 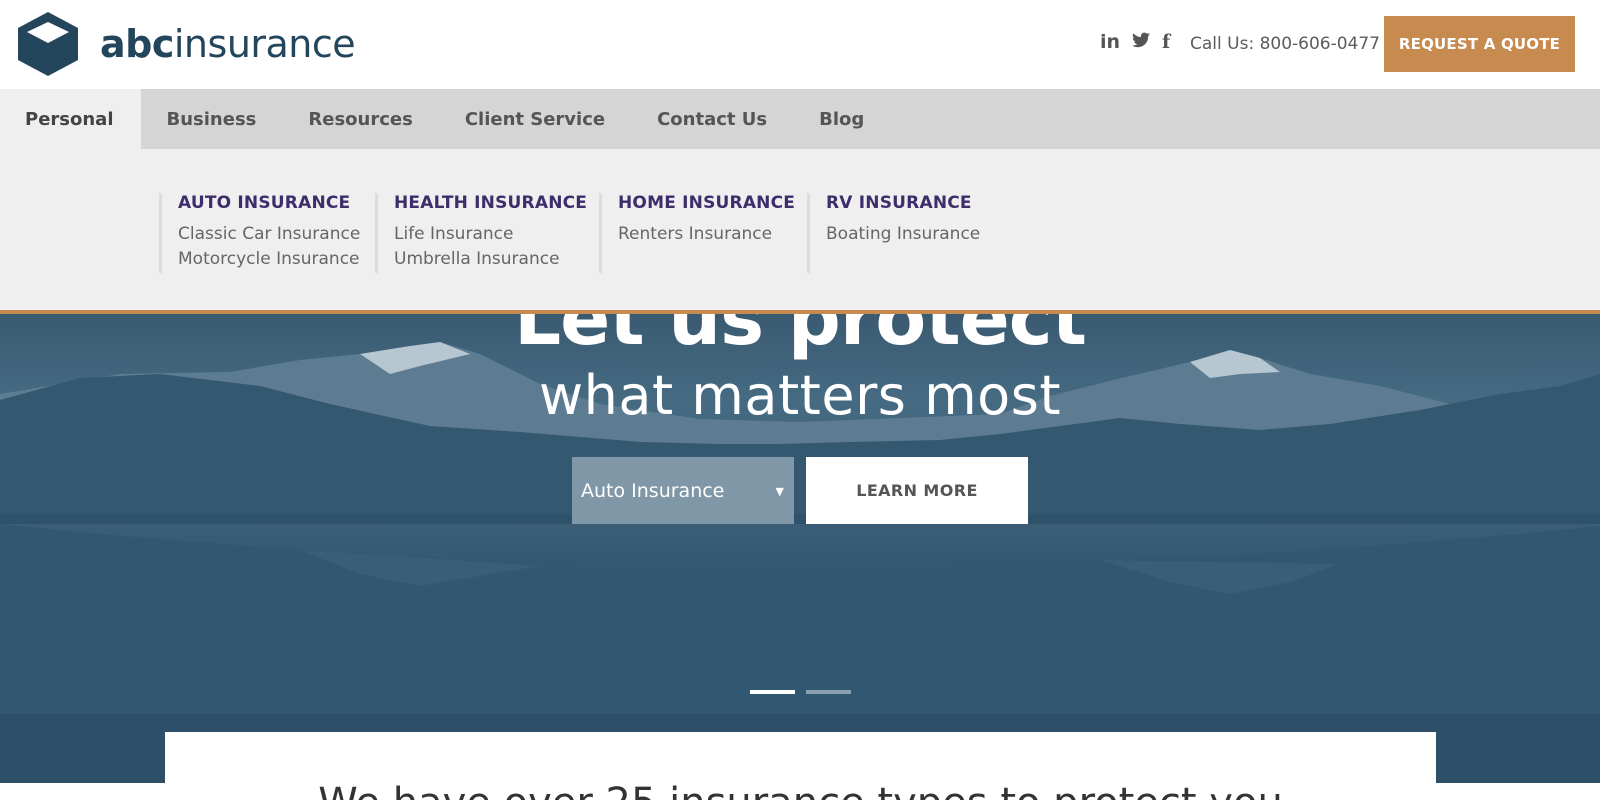 I want to click on menu-link-life: Life Insurance, so click(x=490, y=234).